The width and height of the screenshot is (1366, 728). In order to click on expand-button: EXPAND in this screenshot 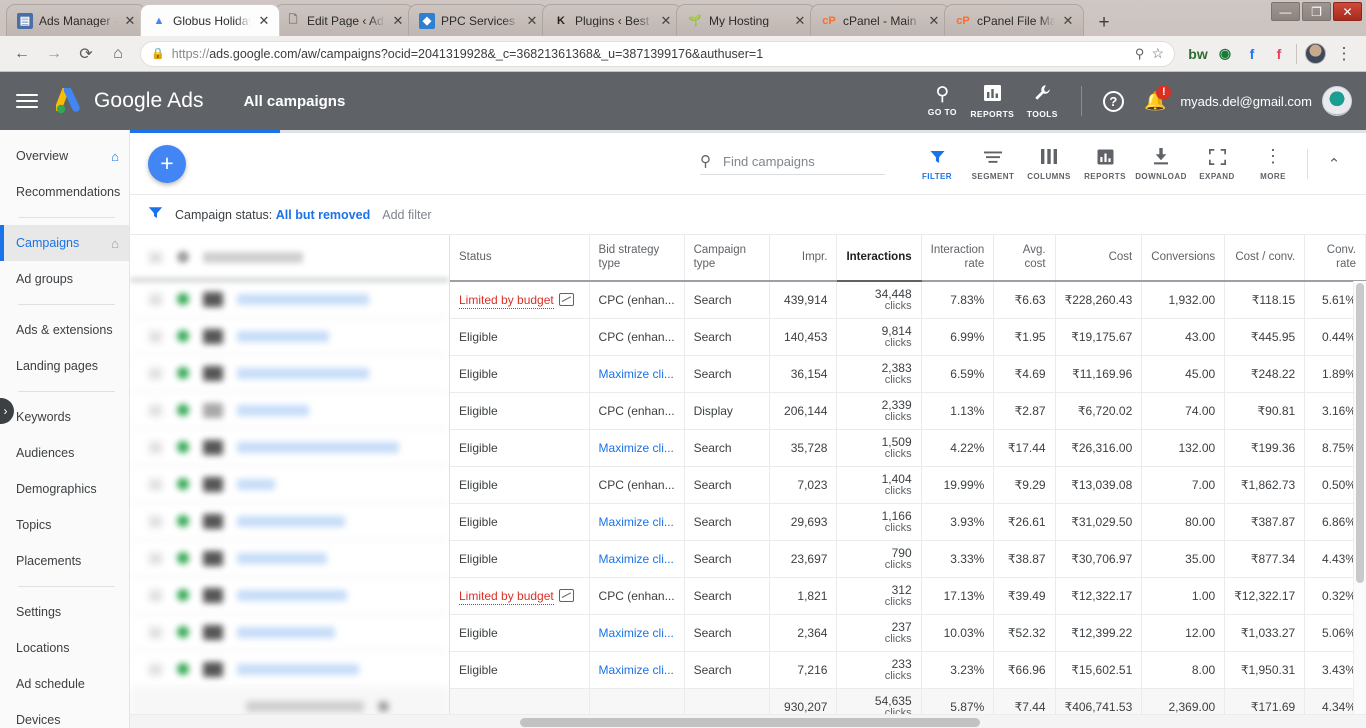, I will do `click(1217, 164)`.